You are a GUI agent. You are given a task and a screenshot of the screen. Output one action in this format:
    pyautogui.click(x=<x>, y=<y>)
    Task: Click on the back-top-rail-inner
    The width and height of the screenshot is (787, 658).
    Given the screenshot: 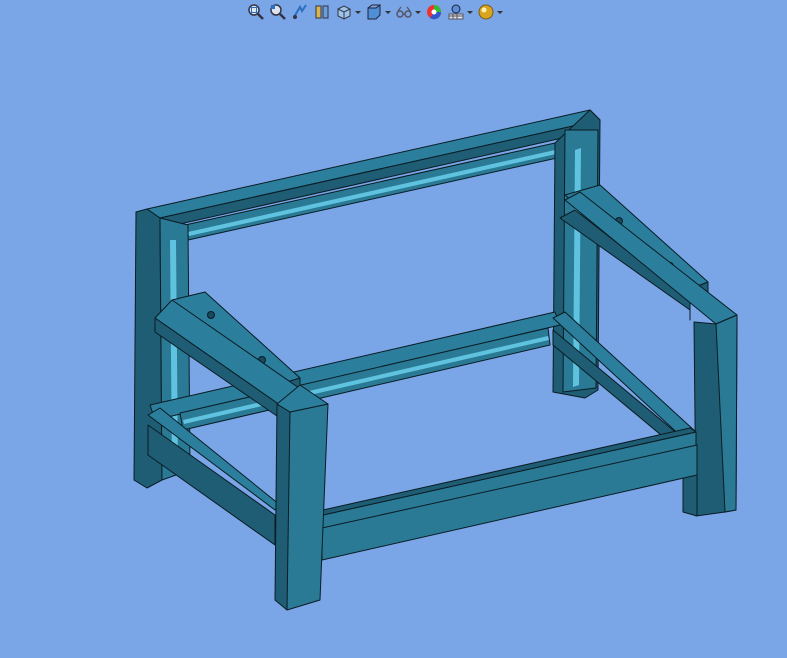 What is the action you would take?
    pyautogui.click(x=380, y=174)
    